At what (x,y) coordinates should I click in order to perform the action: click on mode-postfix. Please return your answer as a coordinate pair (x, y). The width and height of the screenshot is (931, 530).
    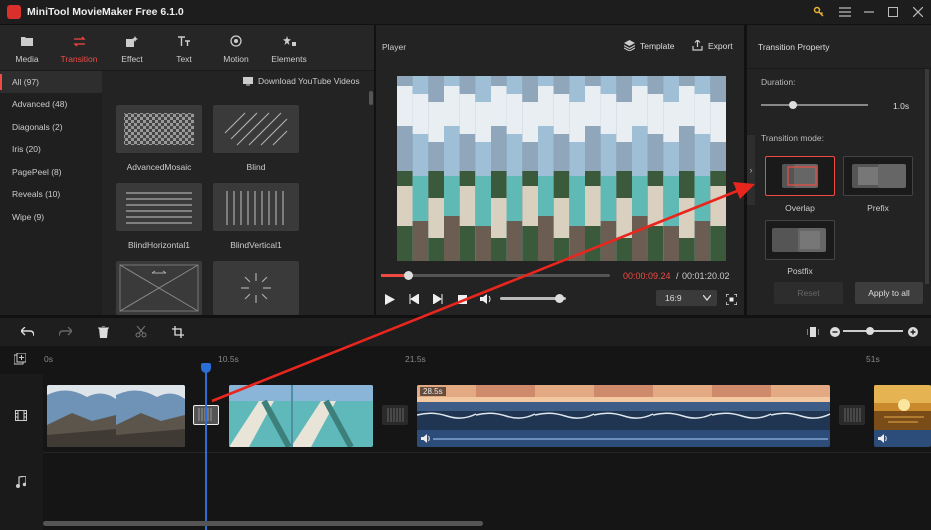
    Looking at the image, I should click on (800, 240).